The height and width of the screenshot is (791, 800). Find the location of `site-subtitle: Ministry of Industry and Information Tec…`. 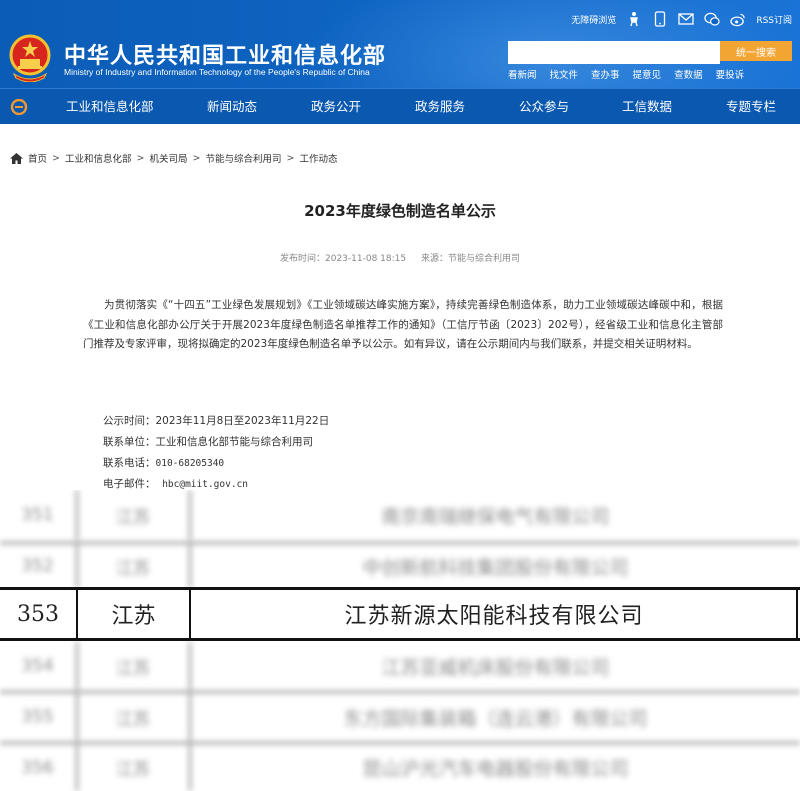

site-subtitle: Ministry of Industry and Information Tec… is located at coordinates (217, 72).